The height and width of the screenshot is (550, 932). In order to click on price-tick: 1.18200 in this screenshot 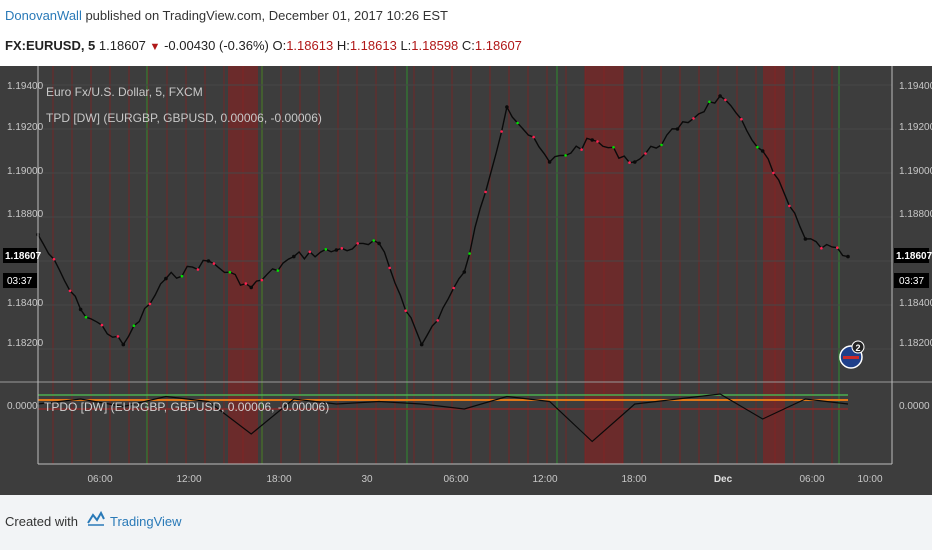, I will do `click(915, 343)`.